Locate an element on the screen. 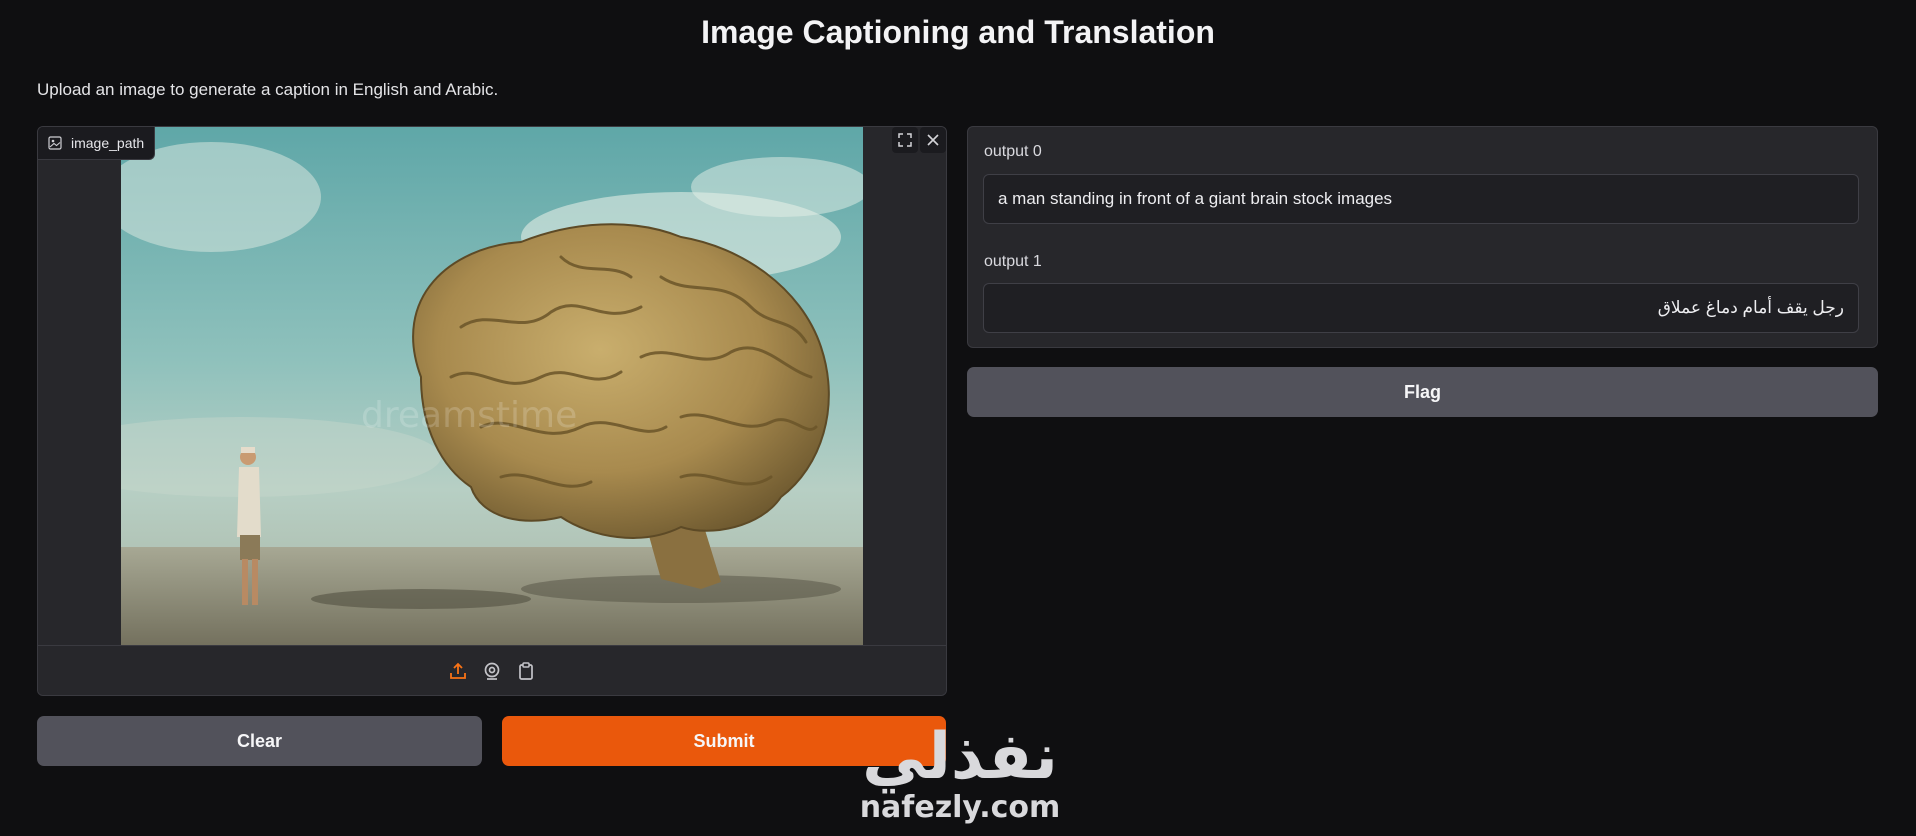 Image resolution: width=1916 pixels, height=836 pixels. image-source-selector is located at coordinates (492, 670).